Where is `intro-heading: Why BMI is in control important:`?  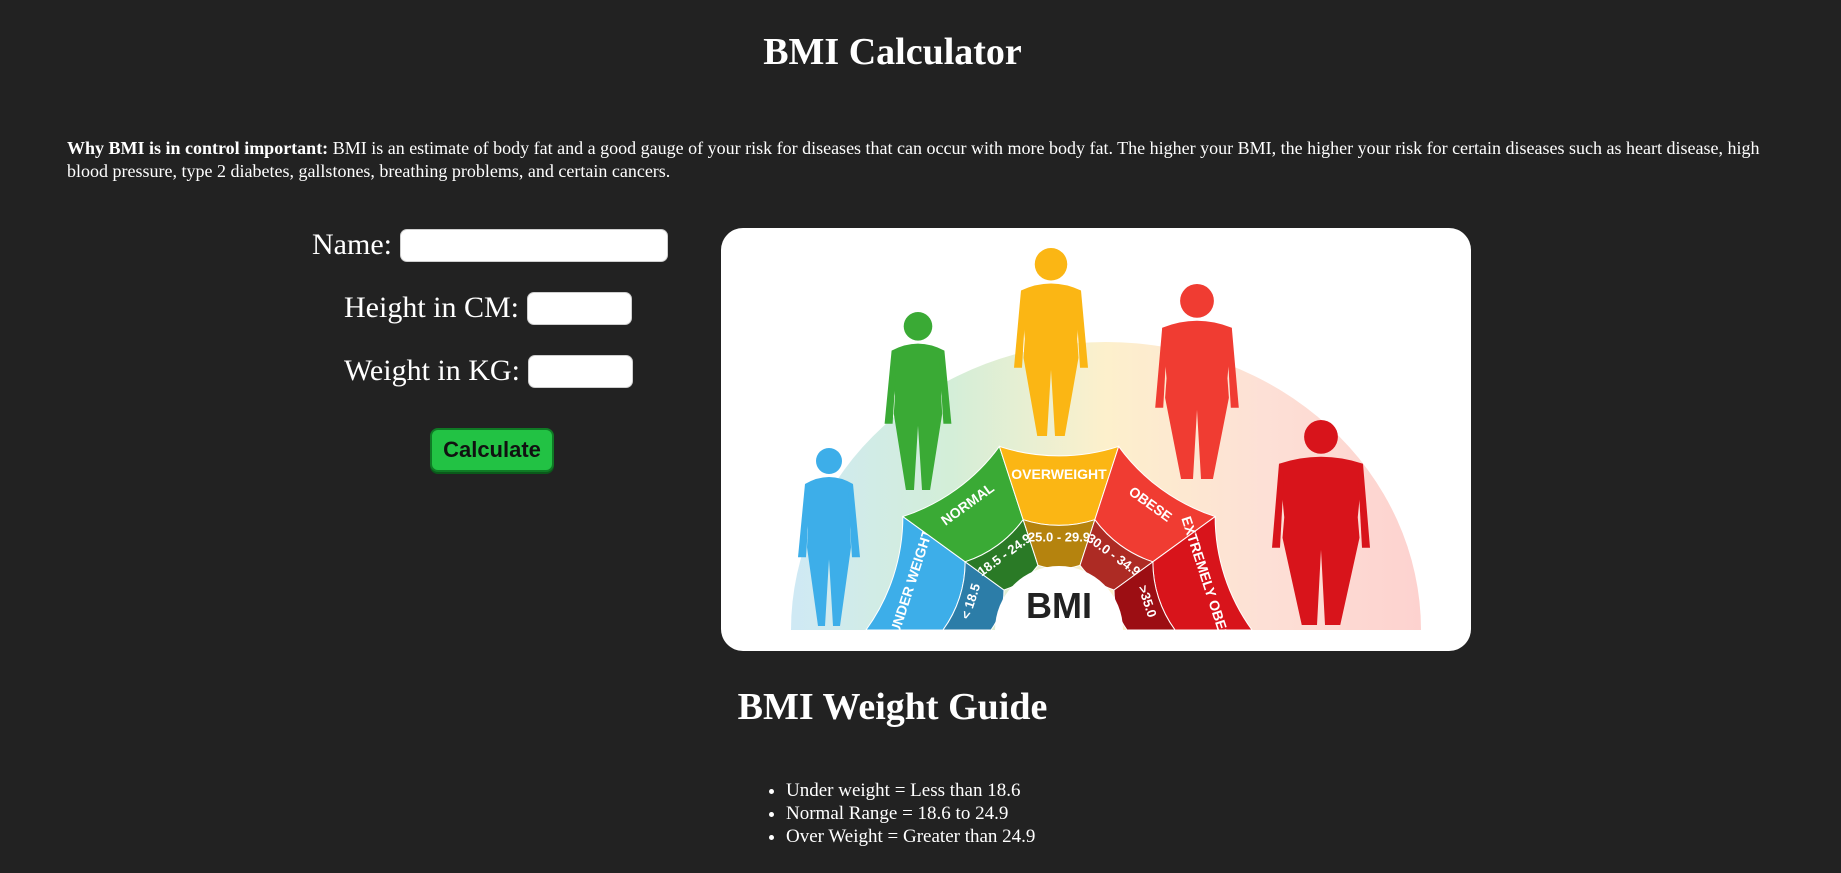 intro-heading: Why BMI is in control important: is located at coordinates (198, 148).